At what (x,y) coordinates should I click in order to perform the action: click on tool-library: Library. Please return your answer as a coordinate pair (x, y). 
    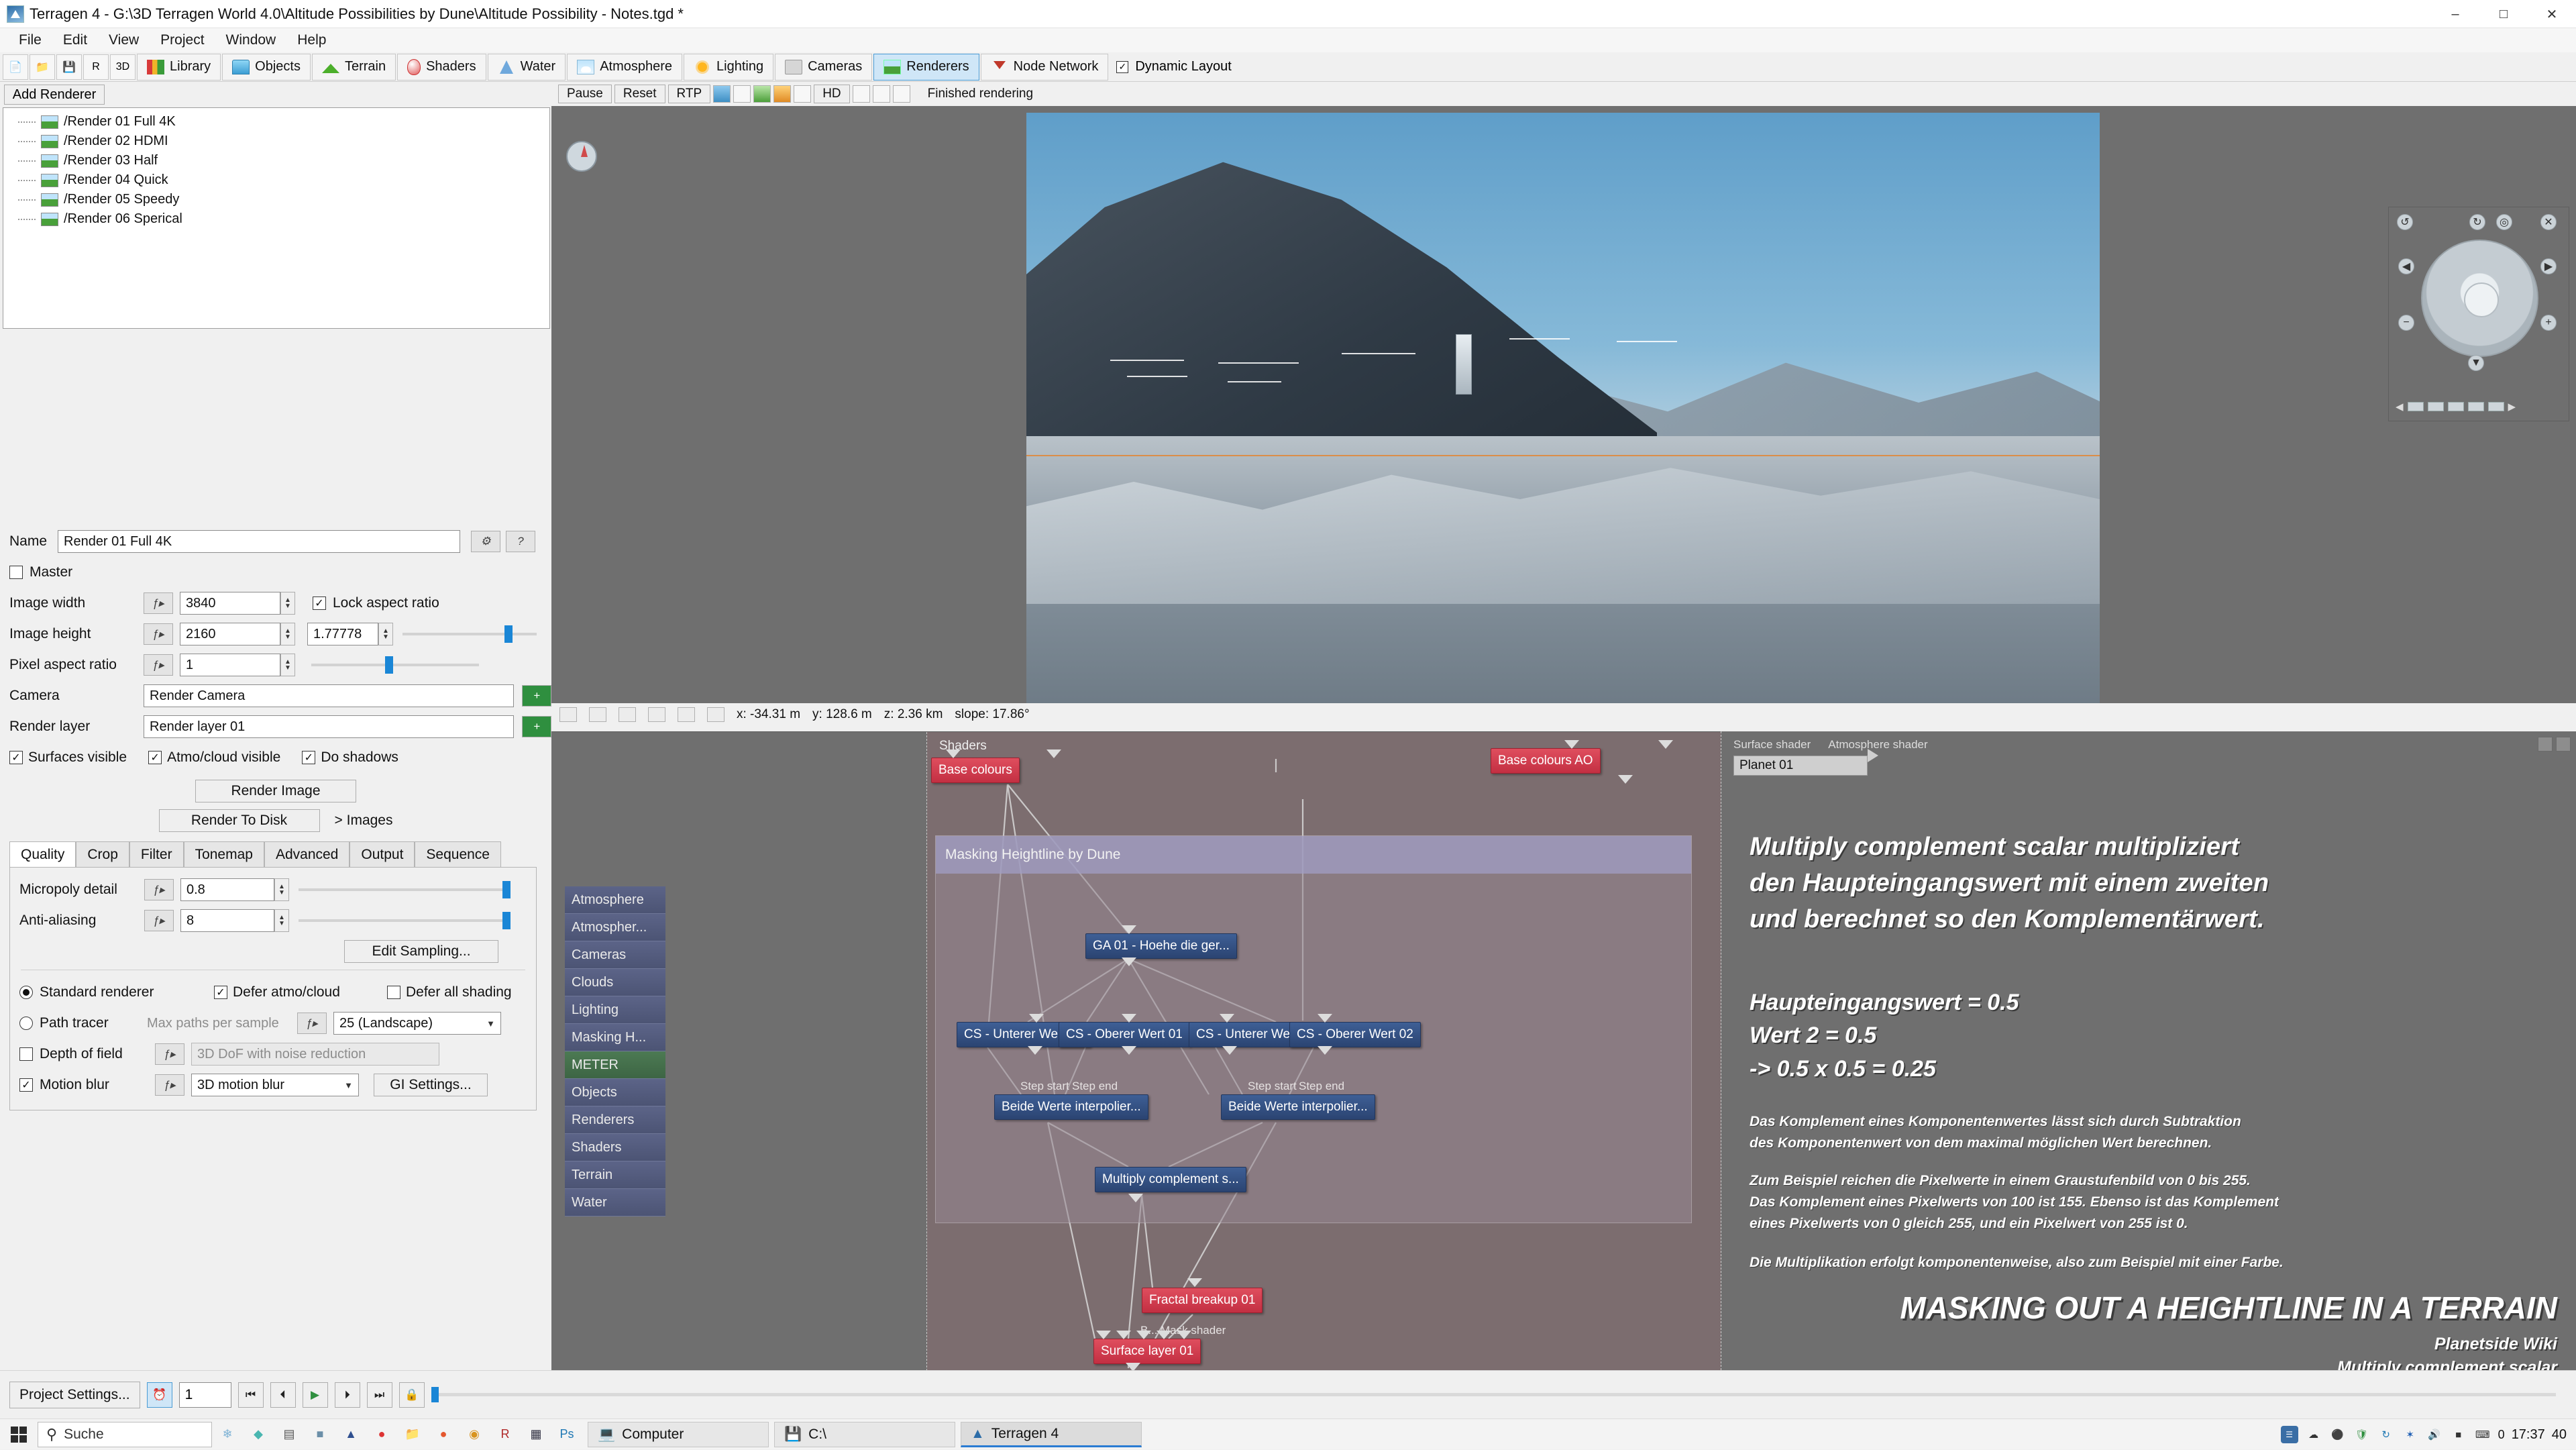
    Looking at the image, I should click on (179, 67).